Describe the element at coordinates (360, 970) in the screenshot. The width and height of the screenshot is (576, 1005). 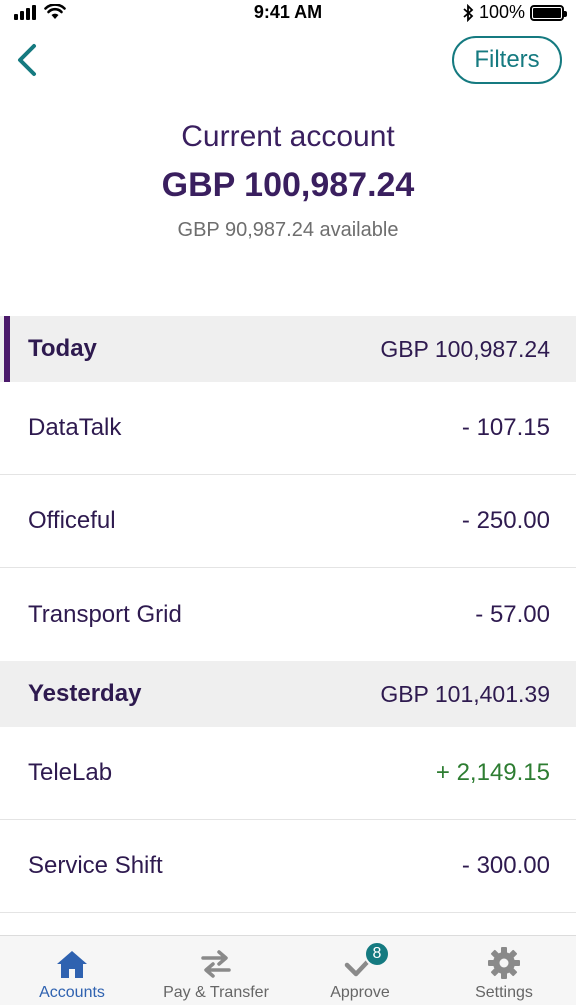
I see `tab-approve: 8 Approve` at that location.